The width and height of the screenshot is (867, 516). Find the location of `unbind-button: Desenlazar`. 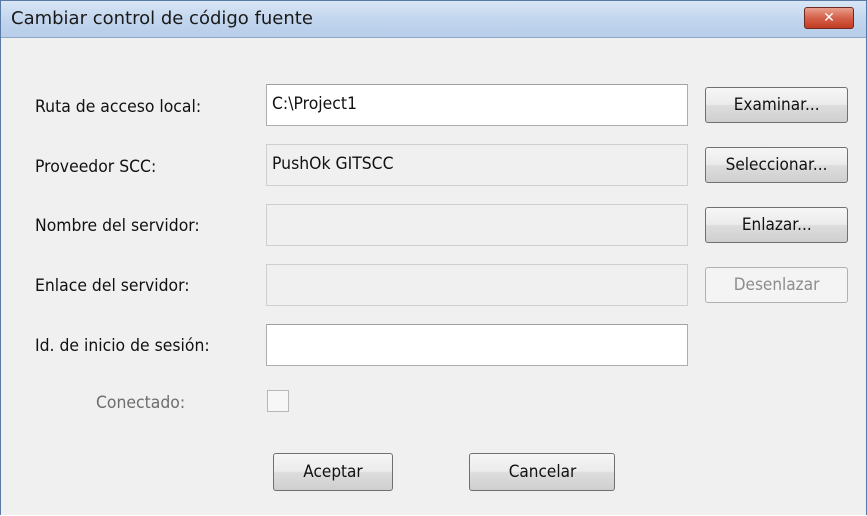

unbind-button: Desenlazar is located at coordinates (776, 285).